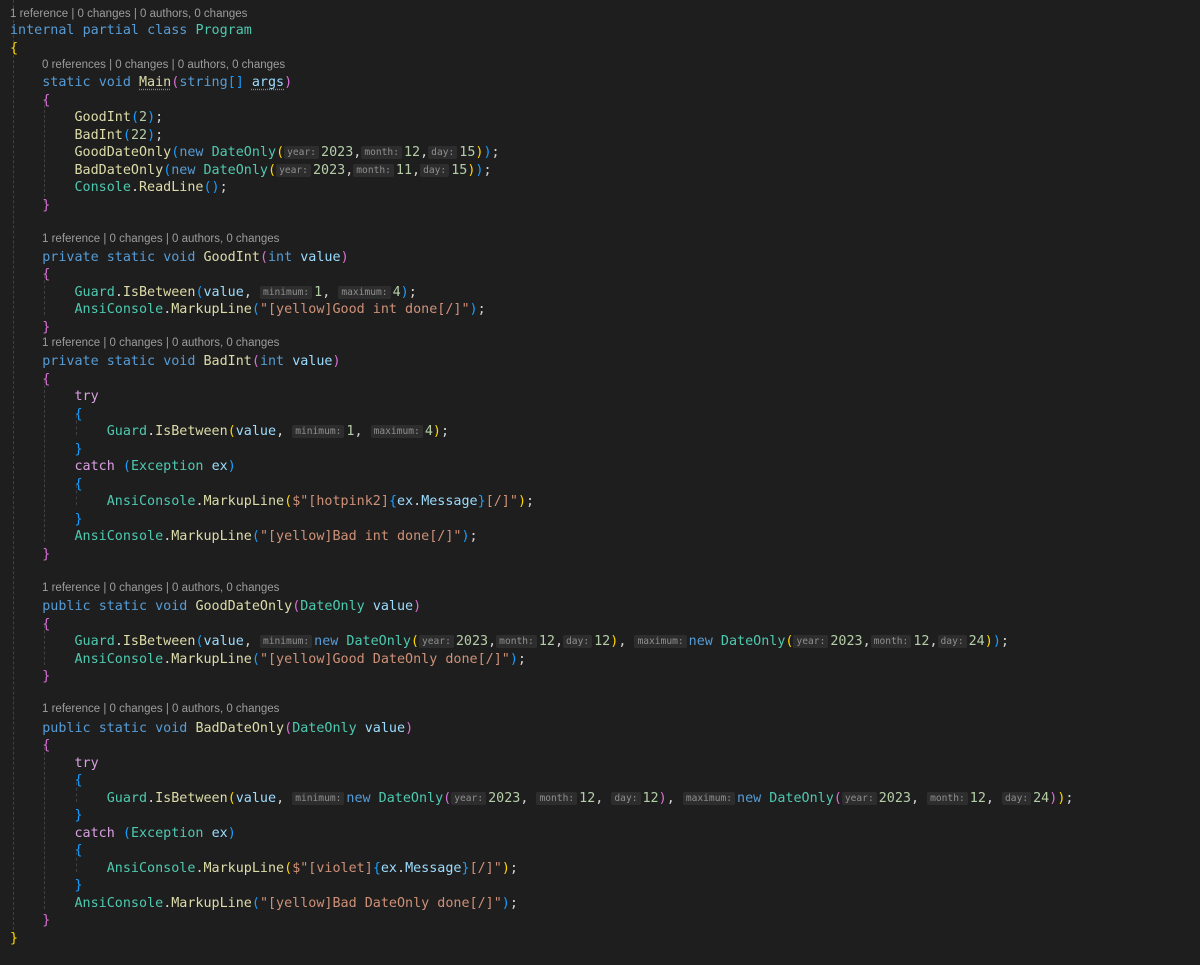 The height and width of the screenshot is (965, 1200). I want to click on code-line: GoodInt(2);, so click(87, 117).